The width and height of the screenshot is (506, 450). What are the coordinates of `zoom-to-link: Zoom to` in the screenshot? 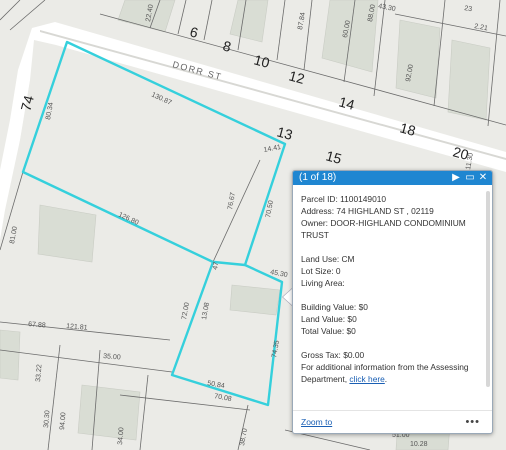 It's located at (316, 422).